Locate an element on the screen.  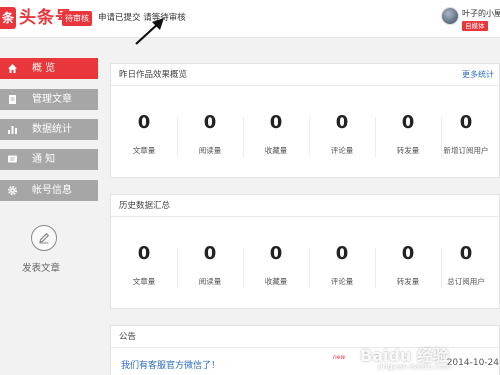
stat-new-subscribers: 0 新增订阅用户 is located at coordinates (466, 132).